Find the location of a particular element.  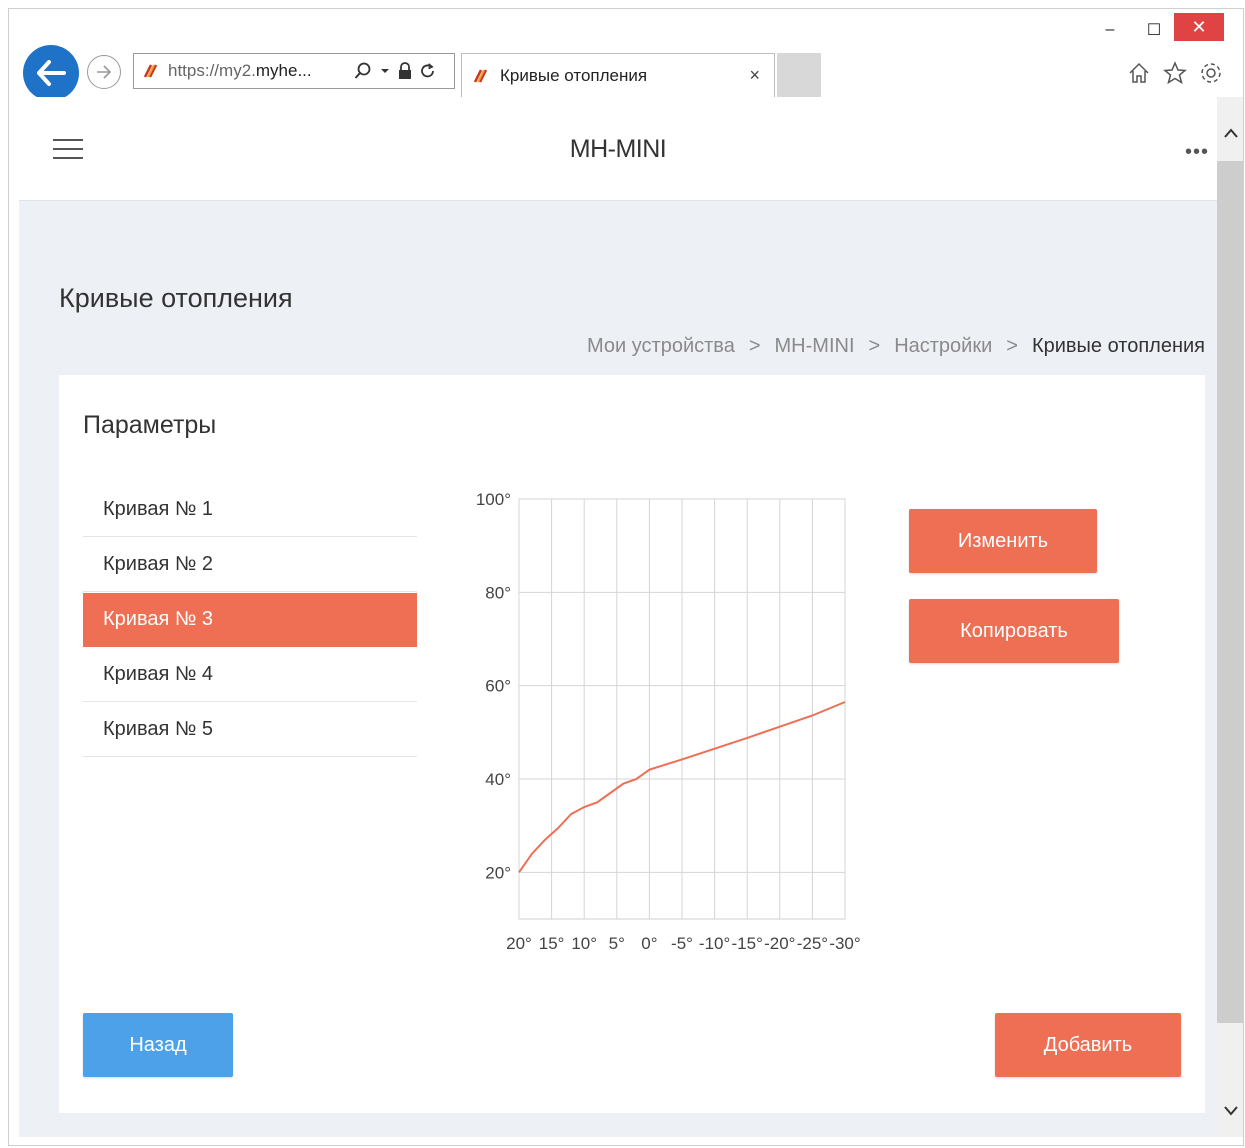

curve-item: Кривая № 5 is located at coordinates (250, 730).